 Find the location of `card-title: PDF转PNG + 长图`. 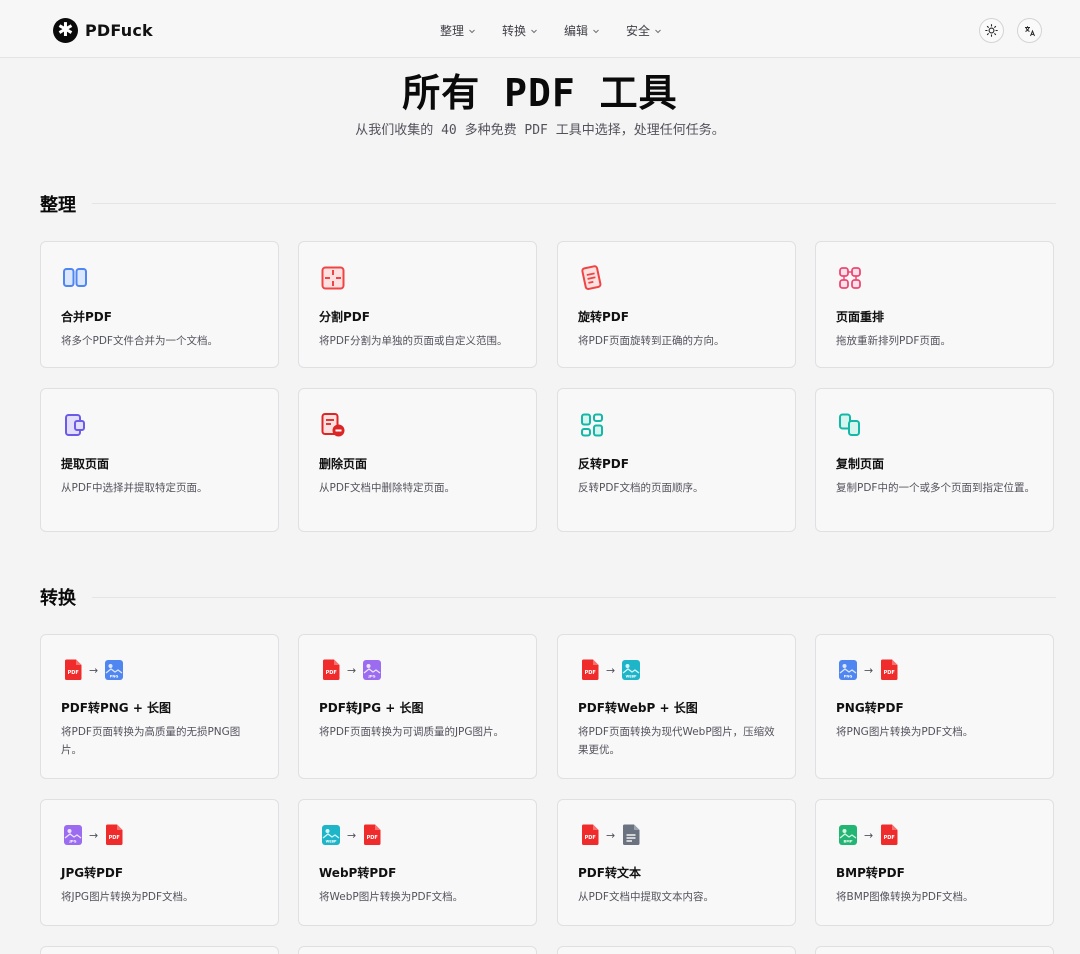

card-title: PDF转PNG + 长图 is located at coordinates (116, 708).